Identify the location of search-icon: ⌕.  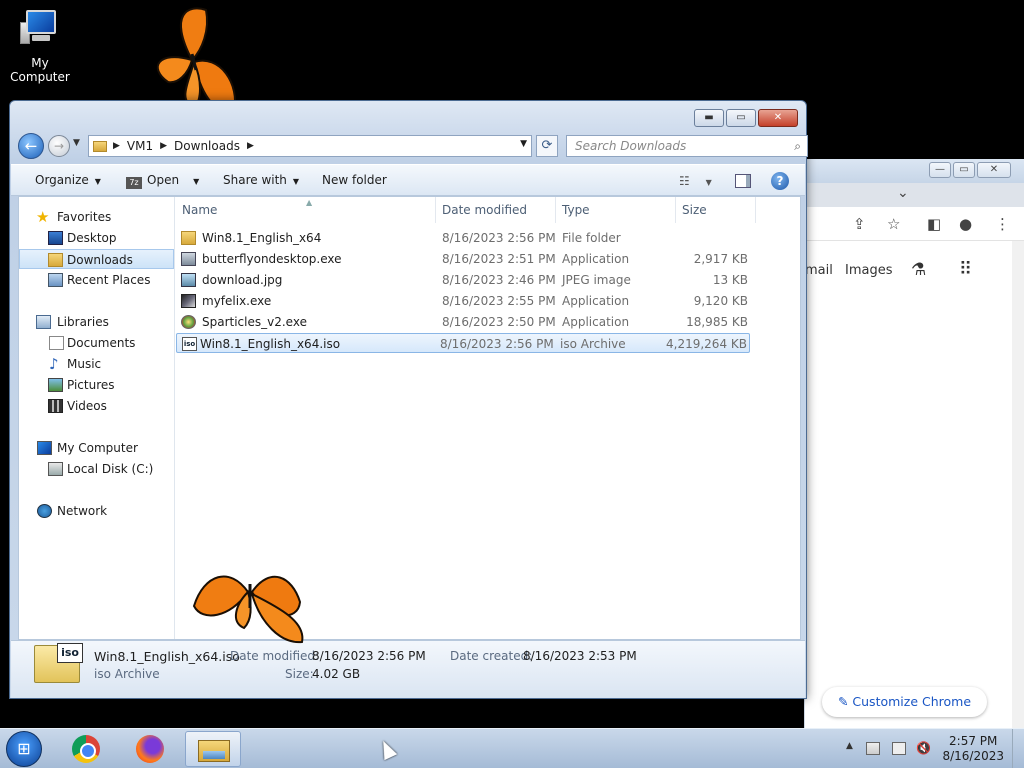
(797, 146).